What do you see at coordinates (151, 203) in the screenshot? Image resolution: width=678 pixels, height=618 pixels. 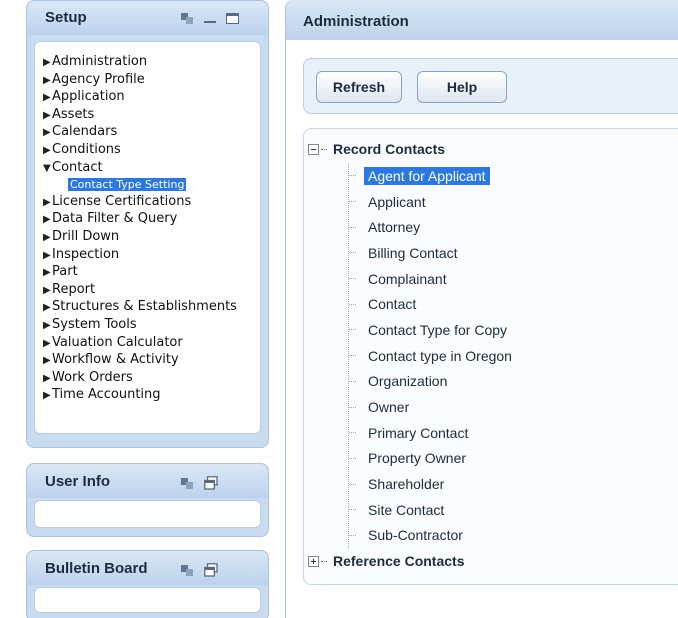 I see `setup-item-license-certifications: ▶License Certifications` at bounding box center [151, 203].